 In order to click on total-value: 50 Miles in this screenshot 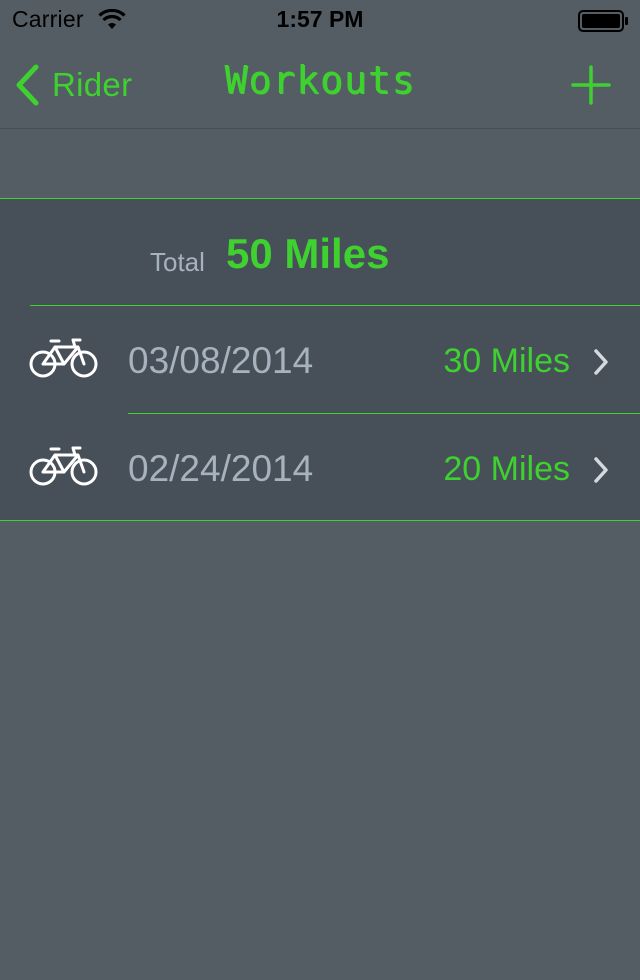, I will do `click(308, 253)`.